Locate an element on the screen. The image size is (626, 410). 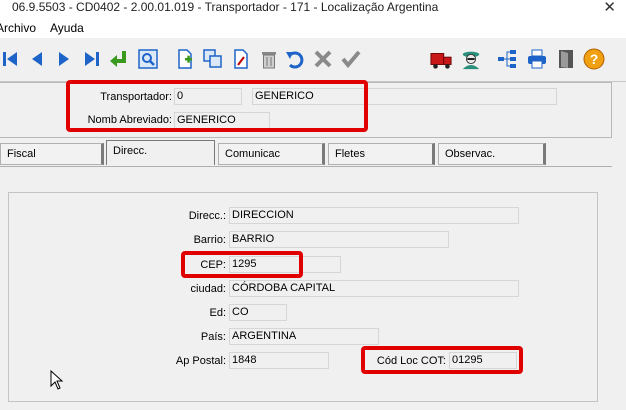
highlight-cep-box is located at coordinates (242, 264).